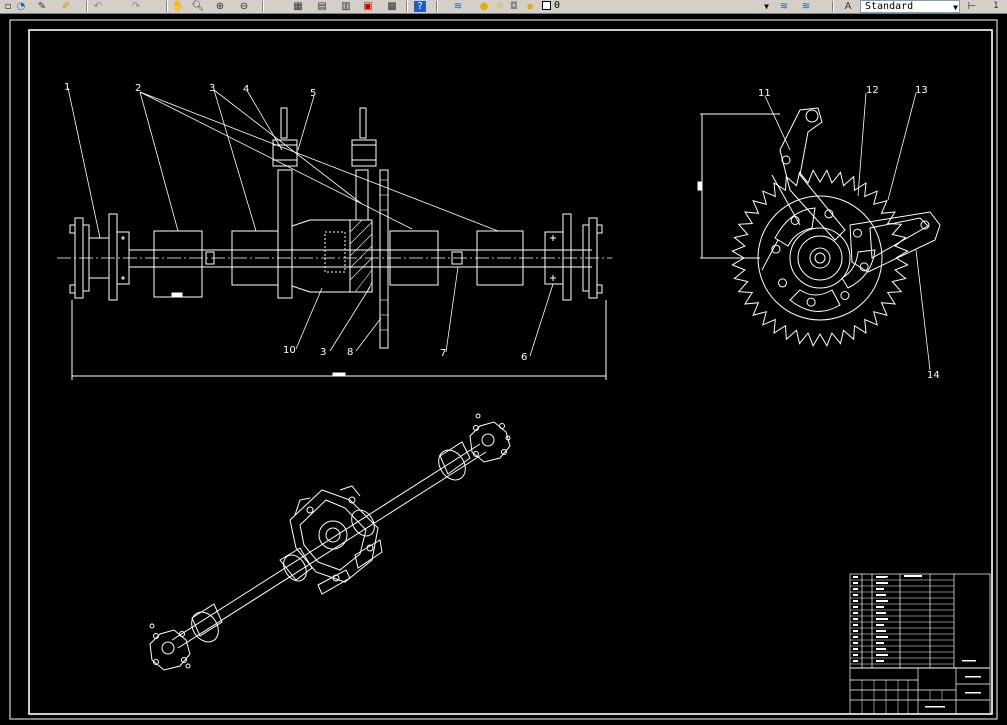 The width and height of the screenshot is (1007, 725). I want to click on textstyle-dropdown: Standard ▼, so click(910, 6).